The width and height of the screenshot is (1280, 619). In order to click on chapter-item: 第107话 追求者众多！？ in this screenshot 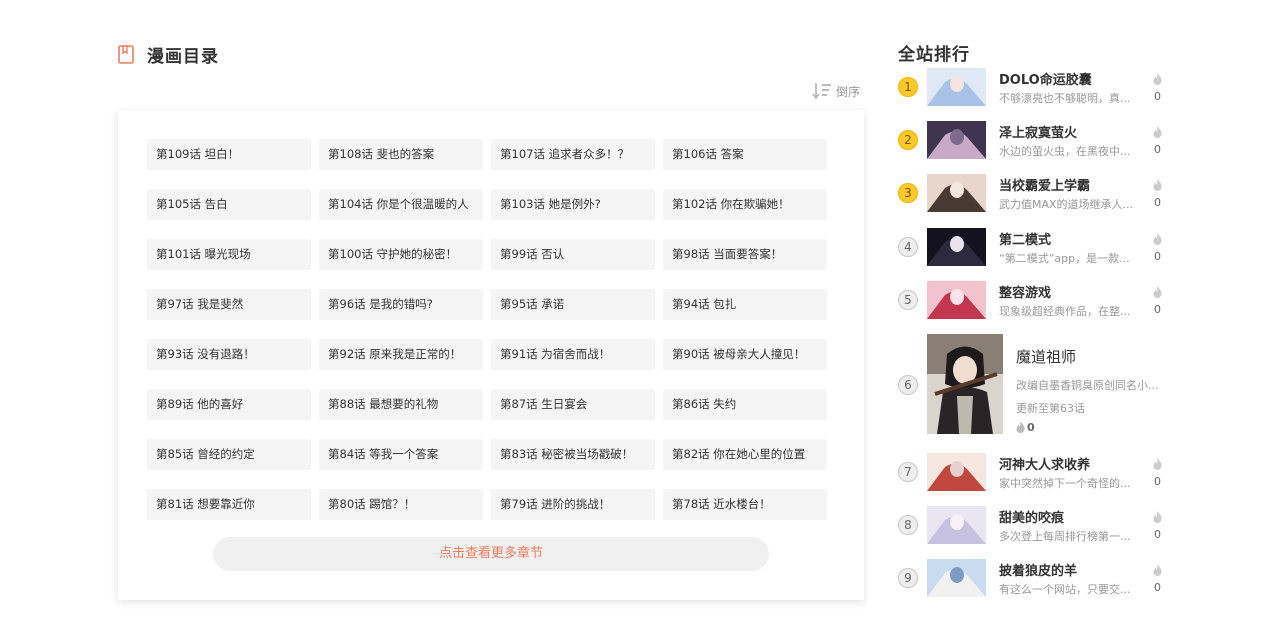, I will do `click(573, 154)`.